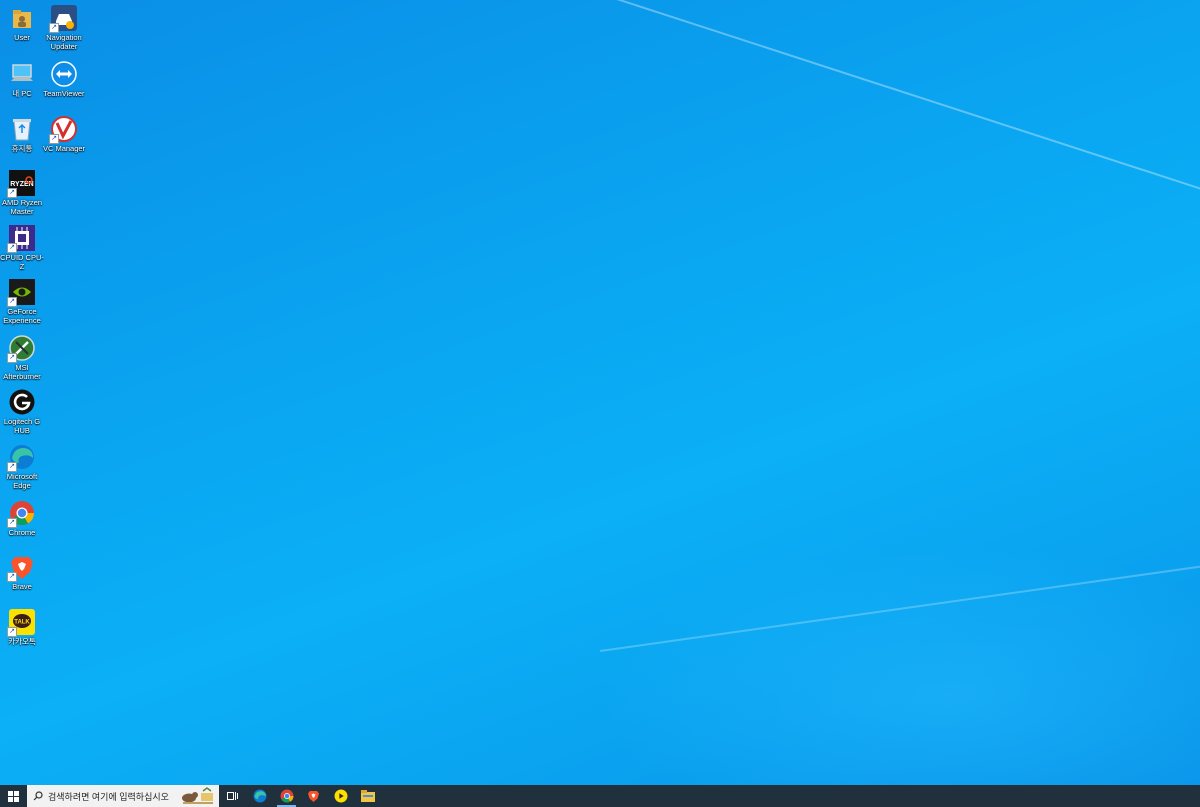 This screenshot has height=807, width=1200. I want to click on taskbar: 검색하려면 여기에 입력하십시오, so click(600, 796).